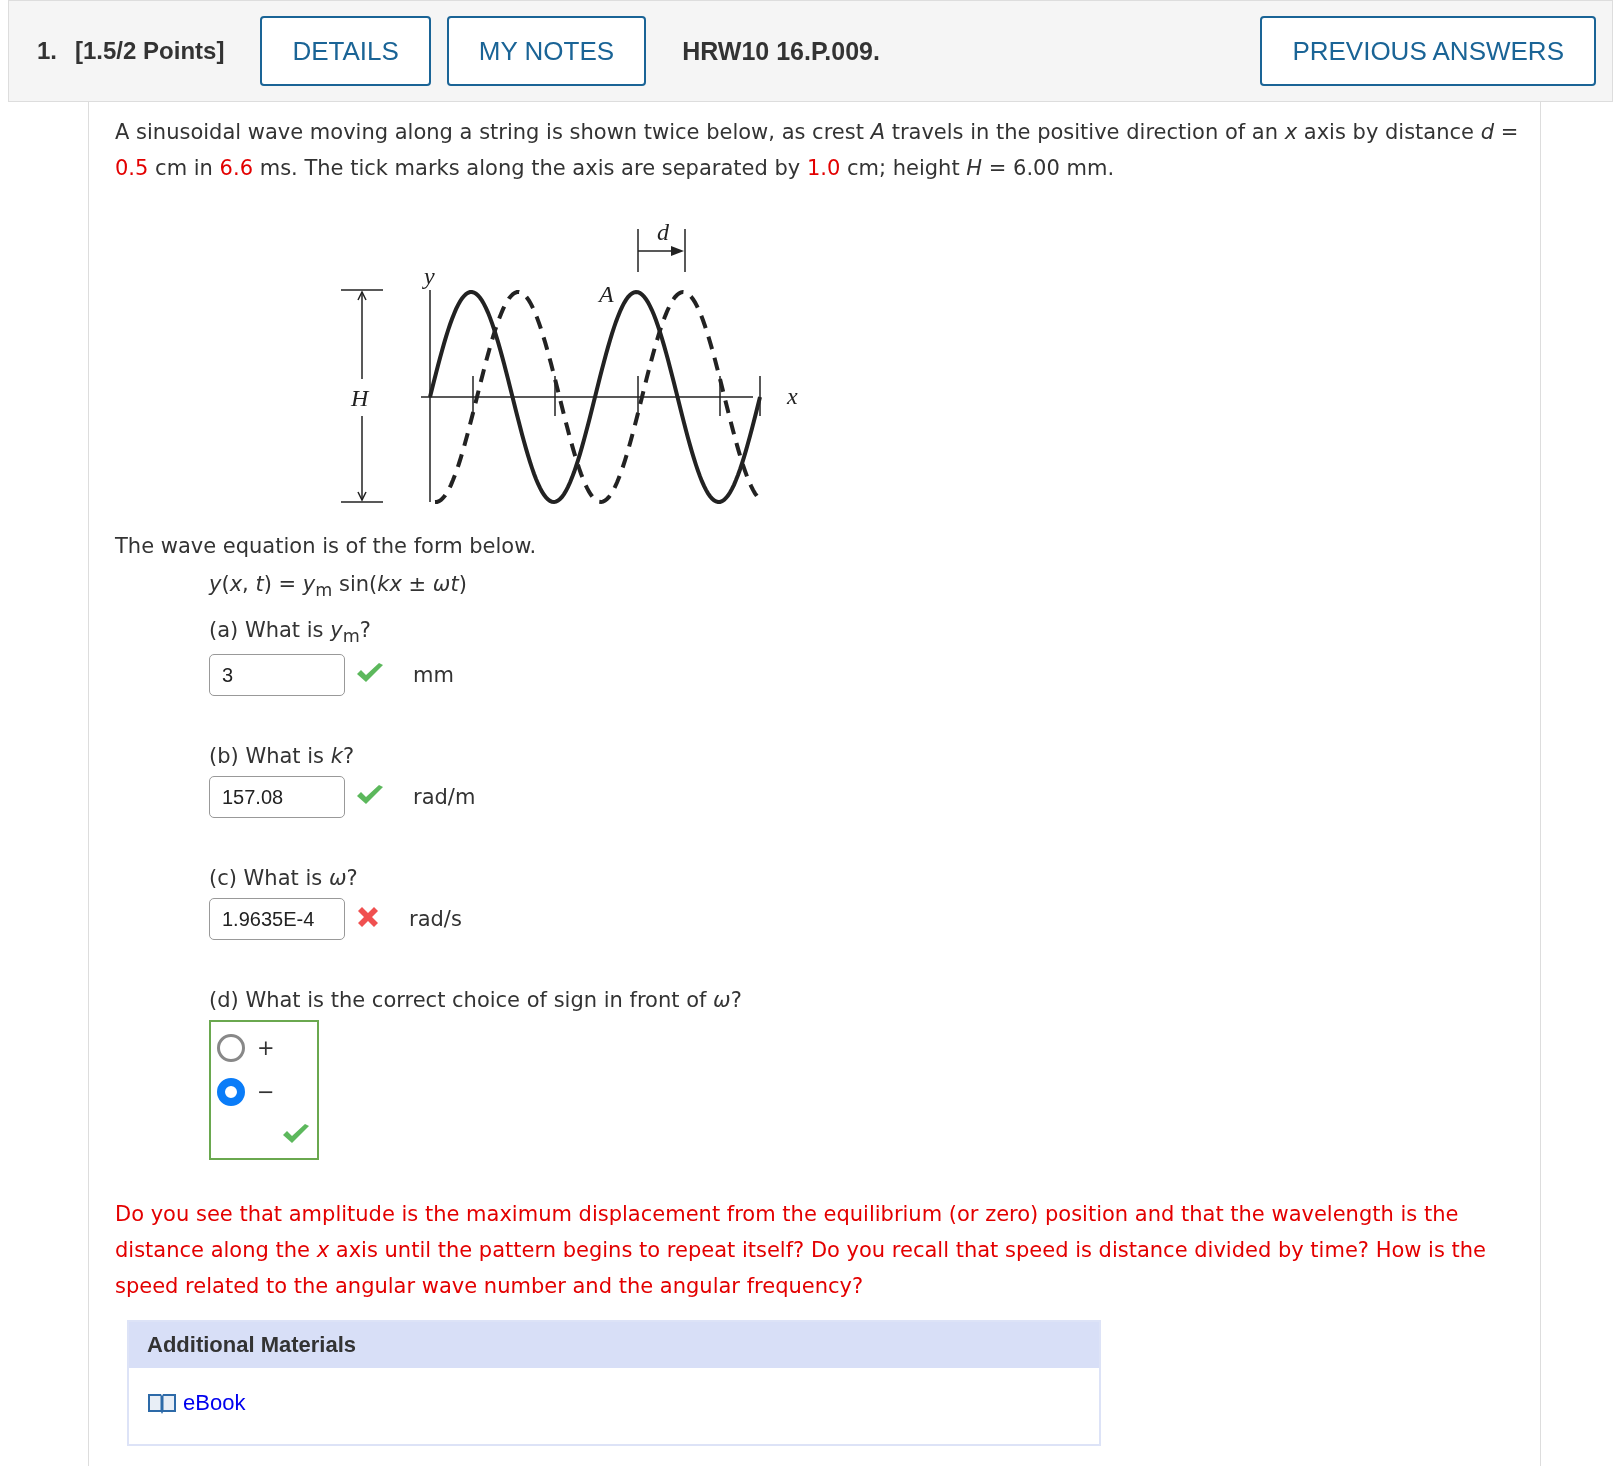  I want to click on header-button: MY NOTES, so click(546, 51).